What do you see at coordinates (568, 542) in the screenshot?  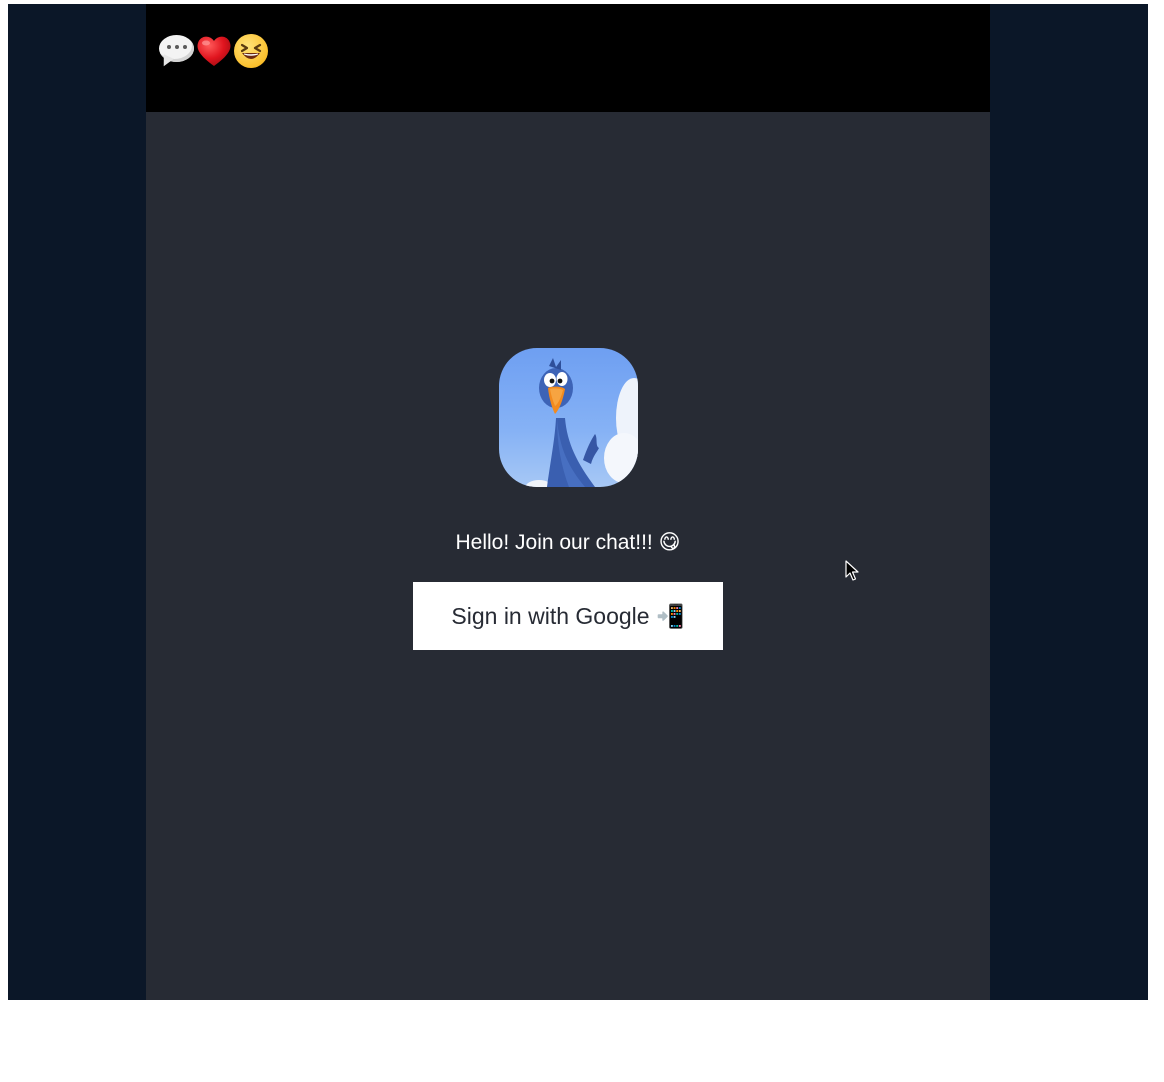 I see `greeting-text: Hello! Join our chat!!! 😋` at bounding box center [568, 542].